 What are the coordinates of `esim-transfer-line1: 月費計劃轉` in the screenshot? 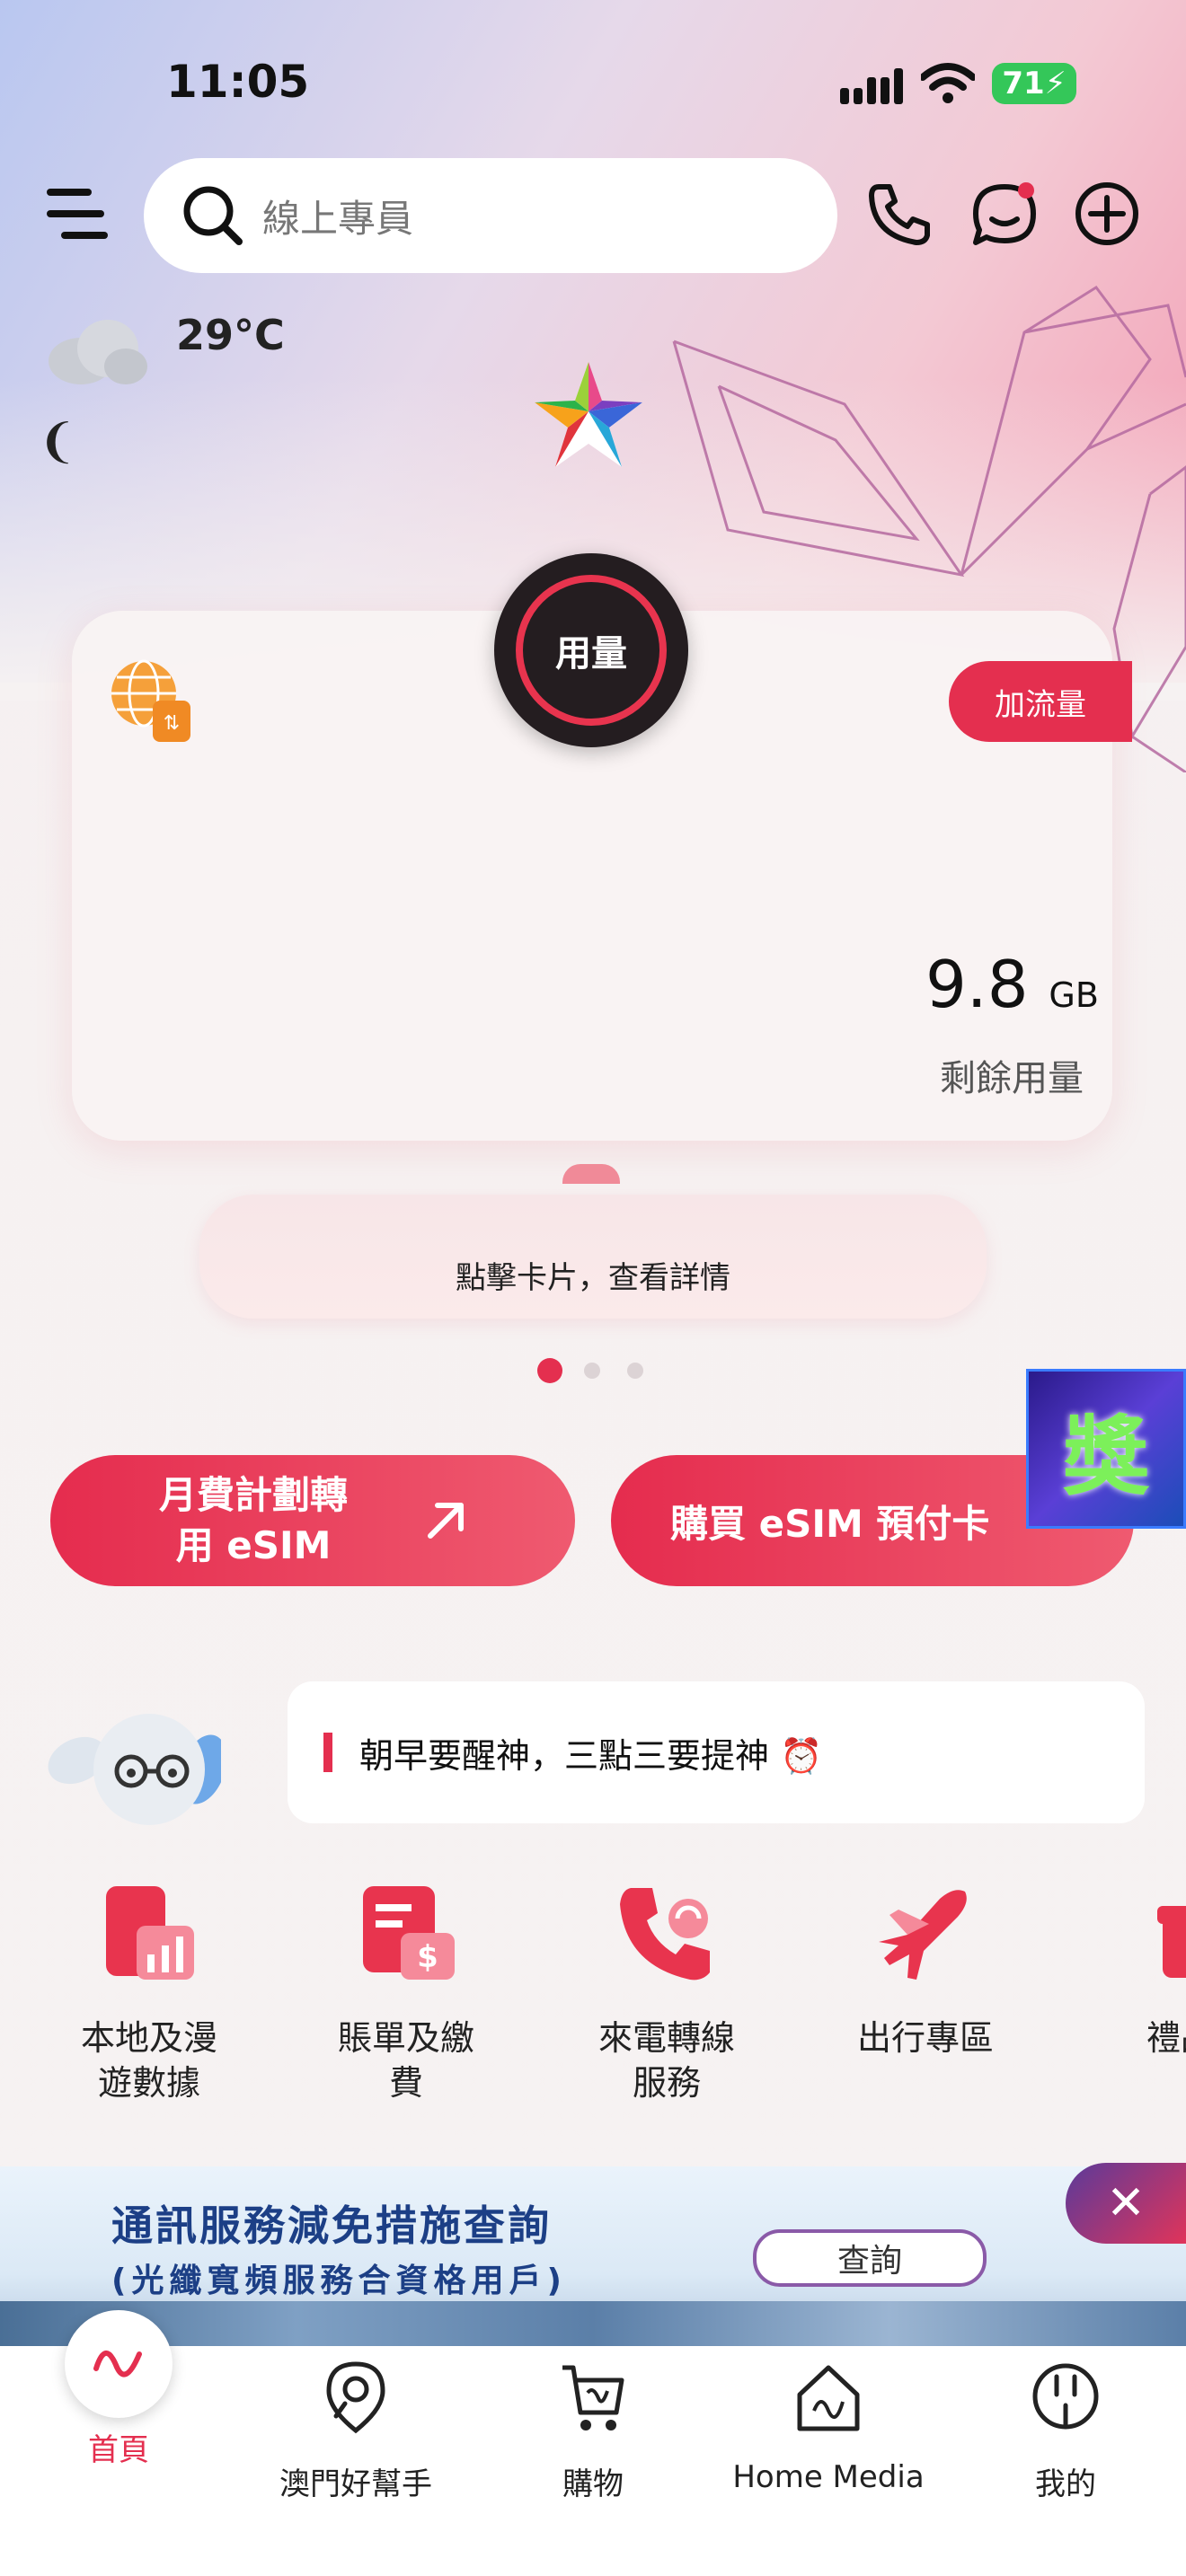 It's located at (253, 1495).